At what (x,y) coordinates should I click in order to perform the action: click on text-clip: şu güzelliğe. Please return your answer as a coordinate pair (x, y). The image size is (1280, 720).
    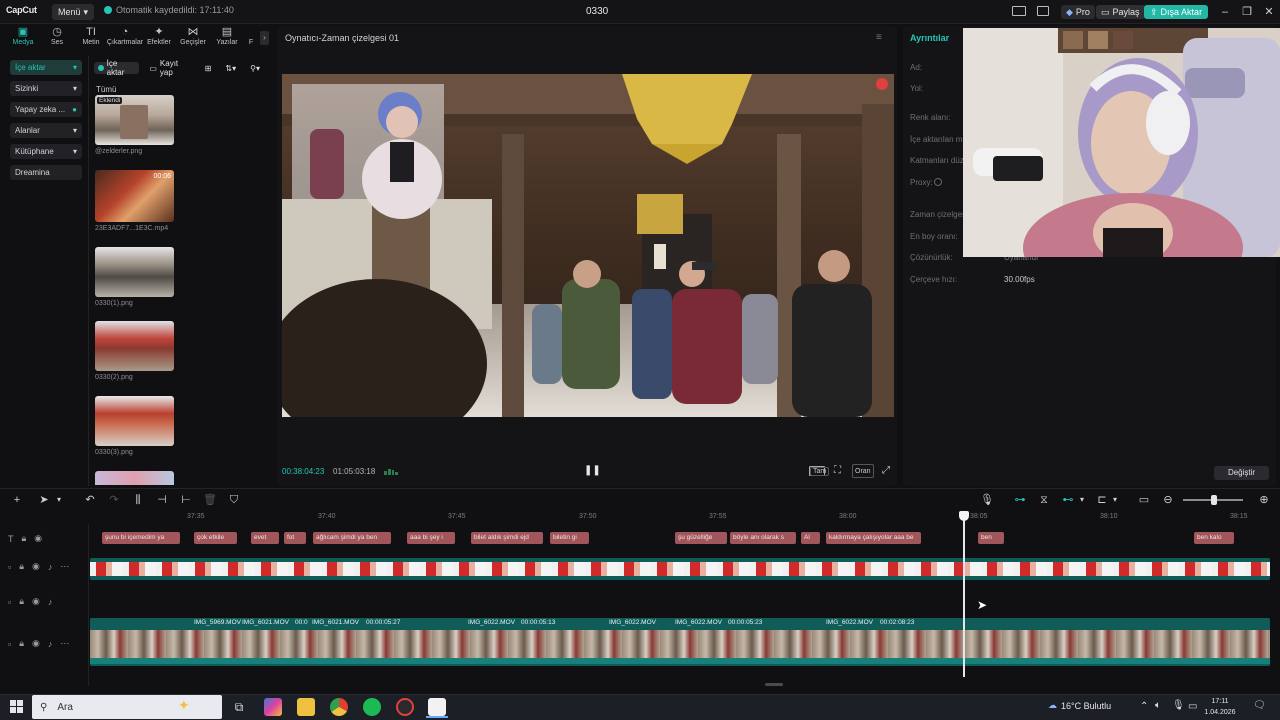
    Looking at the image, I should click on (701, 538).